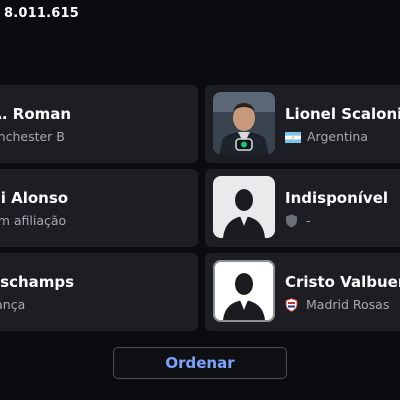  Describe the element at coordinates (302, 292) in the screenshot. I see `coach-card-valbuena: Cristo Valbuena Madrid Rosas` at that location.